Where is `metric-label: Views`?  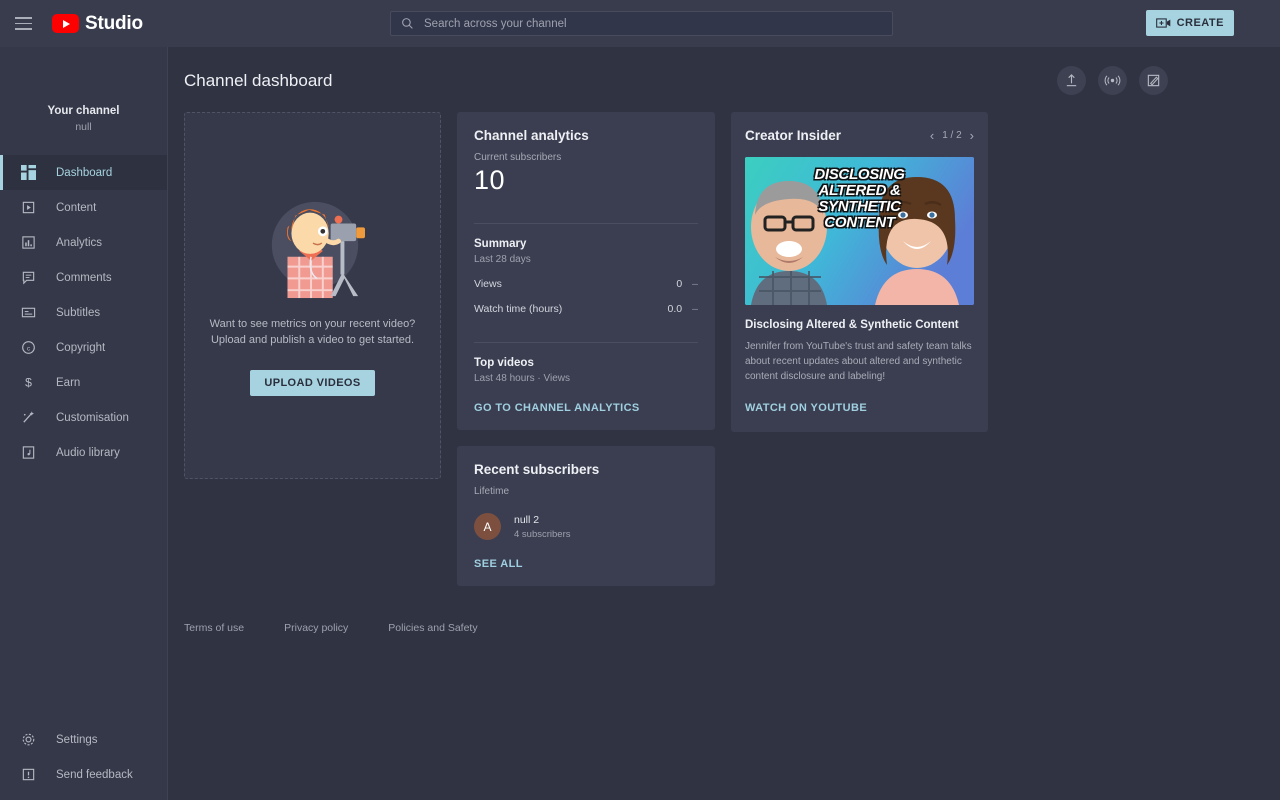
metric-label: Views is located at coordinates (488, 284).